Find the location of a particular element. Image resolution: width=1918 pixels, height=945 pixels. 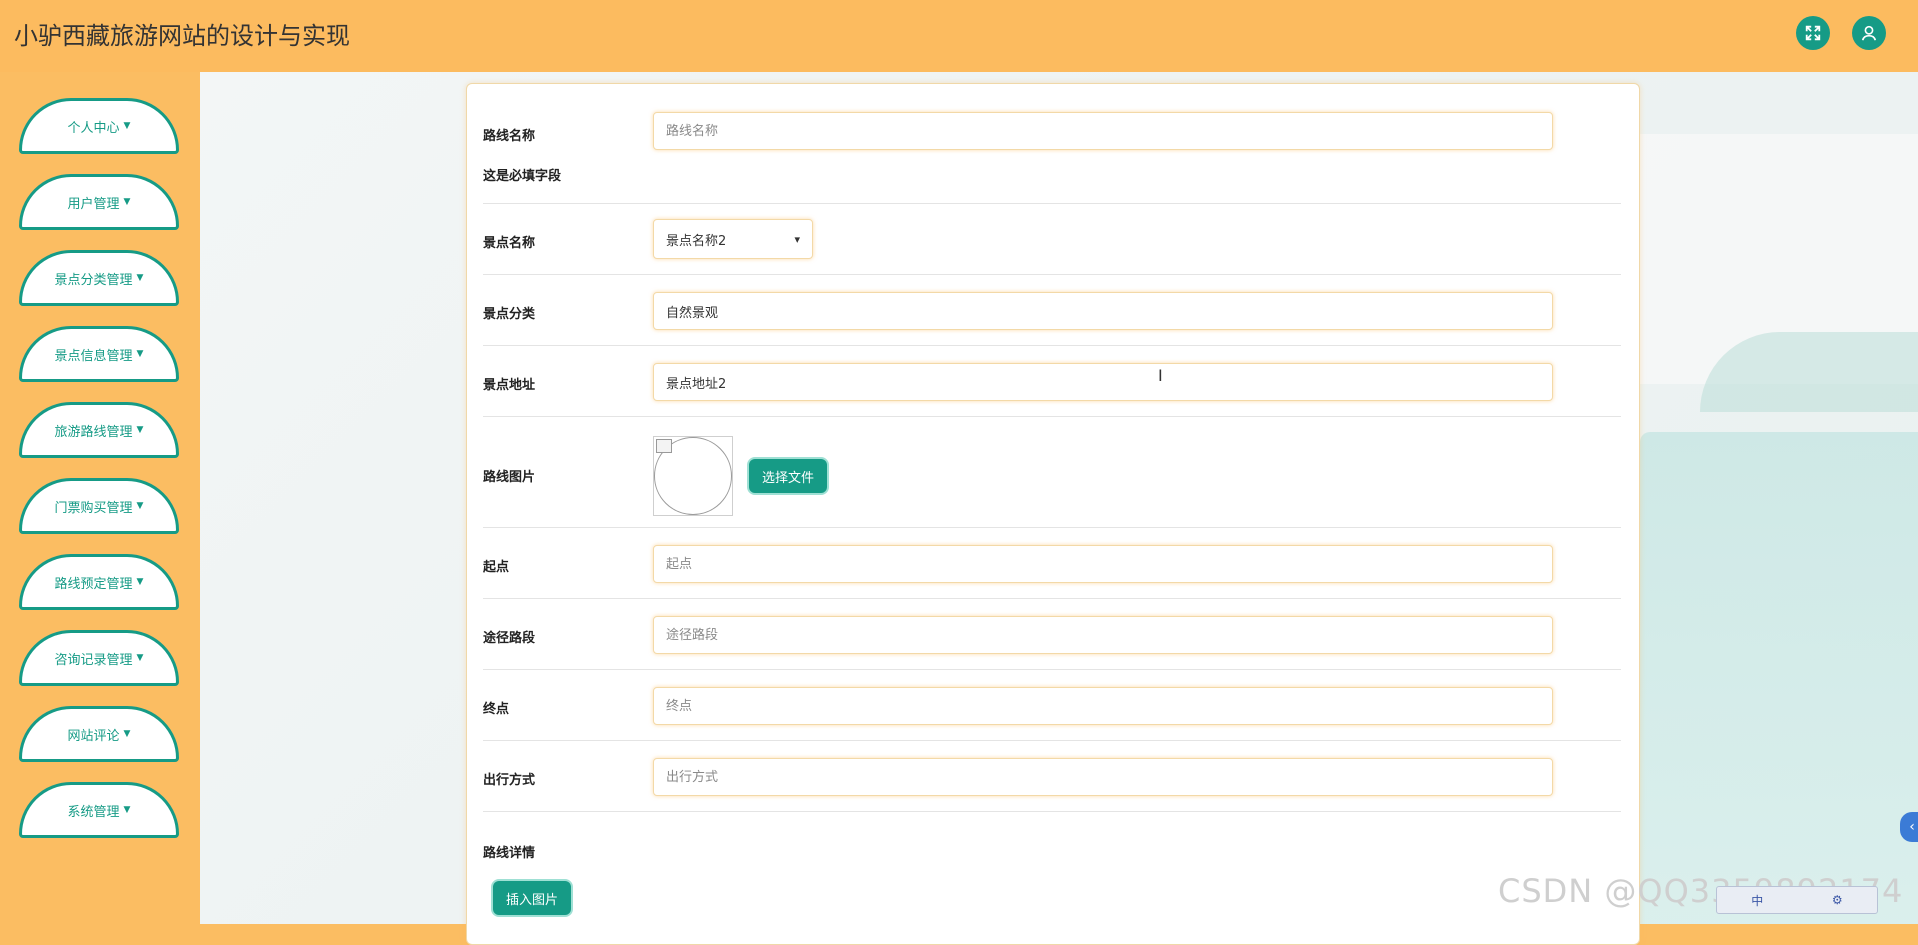

form-row-via: 途径路段 is located at coordinates (1052, 634).